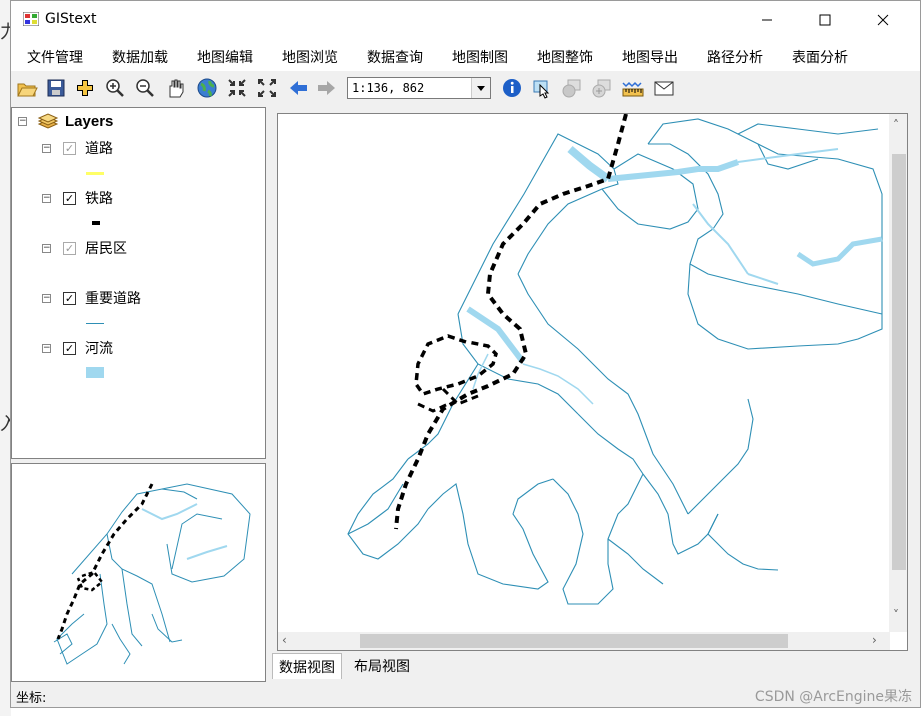  I want to click on layer-checkbox-river: ✓, so click(69, 348).